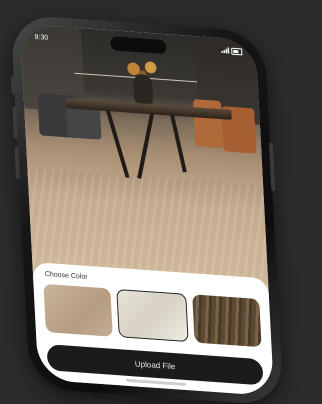  What do you see at coordinates (78, 310) in the screenshot?
I see `swatch-beige-oak` at bounding box center [78, 310].